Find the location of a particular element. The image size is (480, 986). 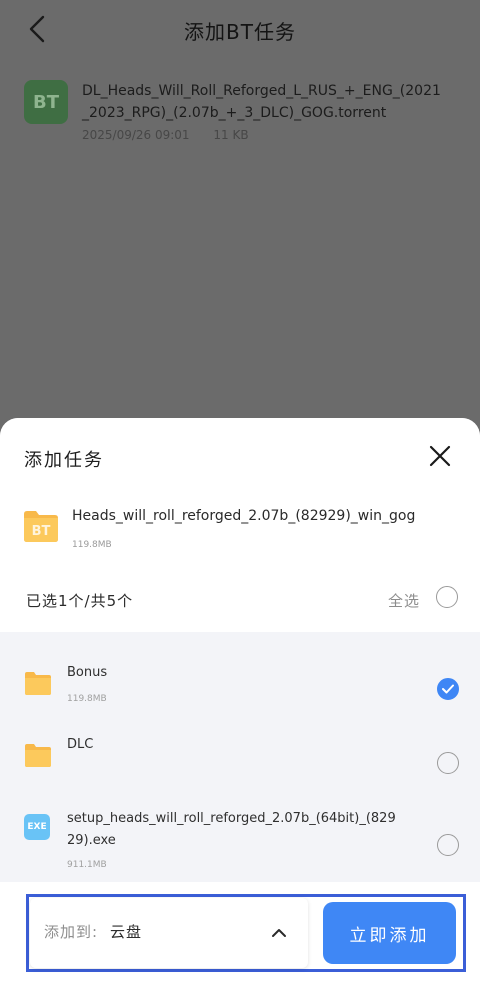

bt-folder-icon: BT is located at coordinates (41, 526).